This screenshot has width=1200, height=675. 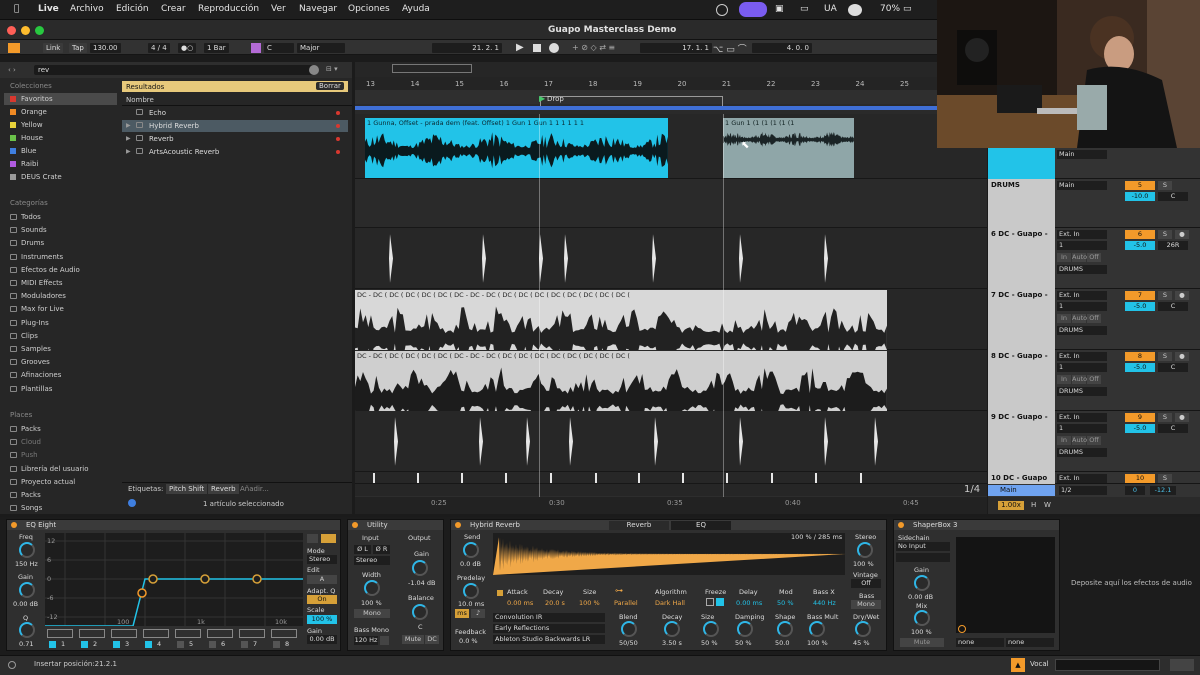 I want to click on quantize-dropdown: 1 Bar, so click(x=216, y=48).